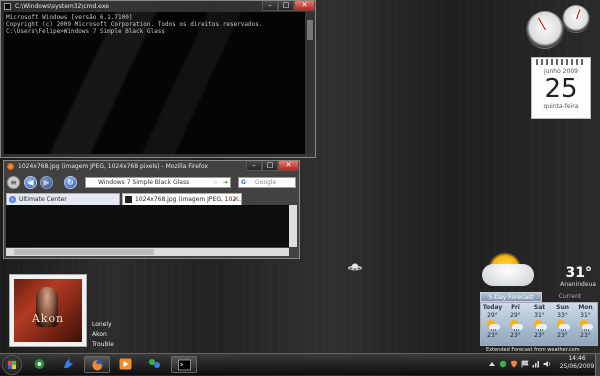 The image size is (600, 376). What do you see at coordinates (577, 366) in the screenshot?
I see `clock-date: 25/06/2009` at bounding box center [577, 366].